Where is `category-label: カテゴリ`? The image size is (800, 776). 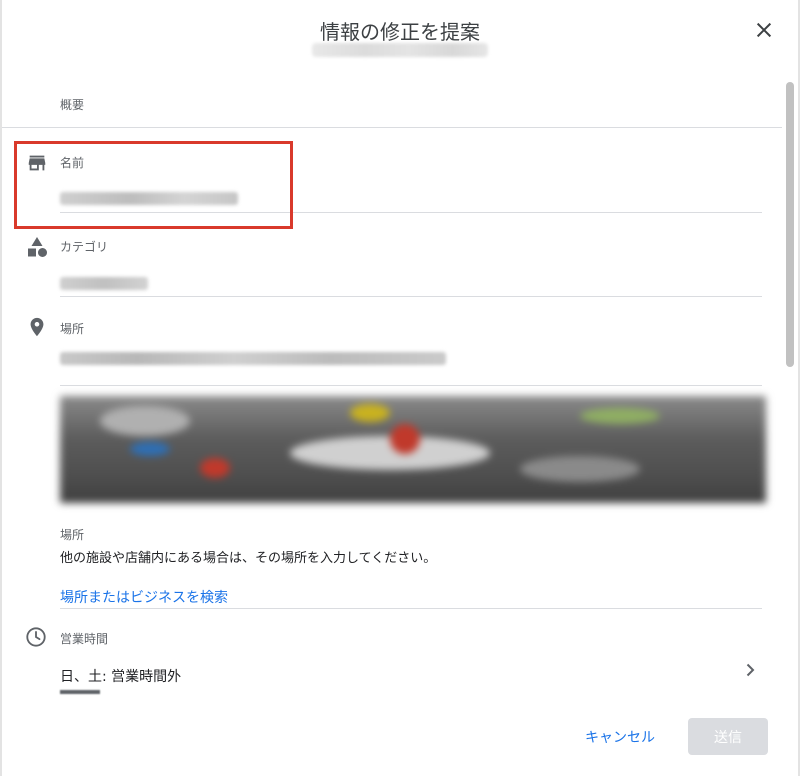 category-label: カテゴリ is located at coordinates (84, 247).